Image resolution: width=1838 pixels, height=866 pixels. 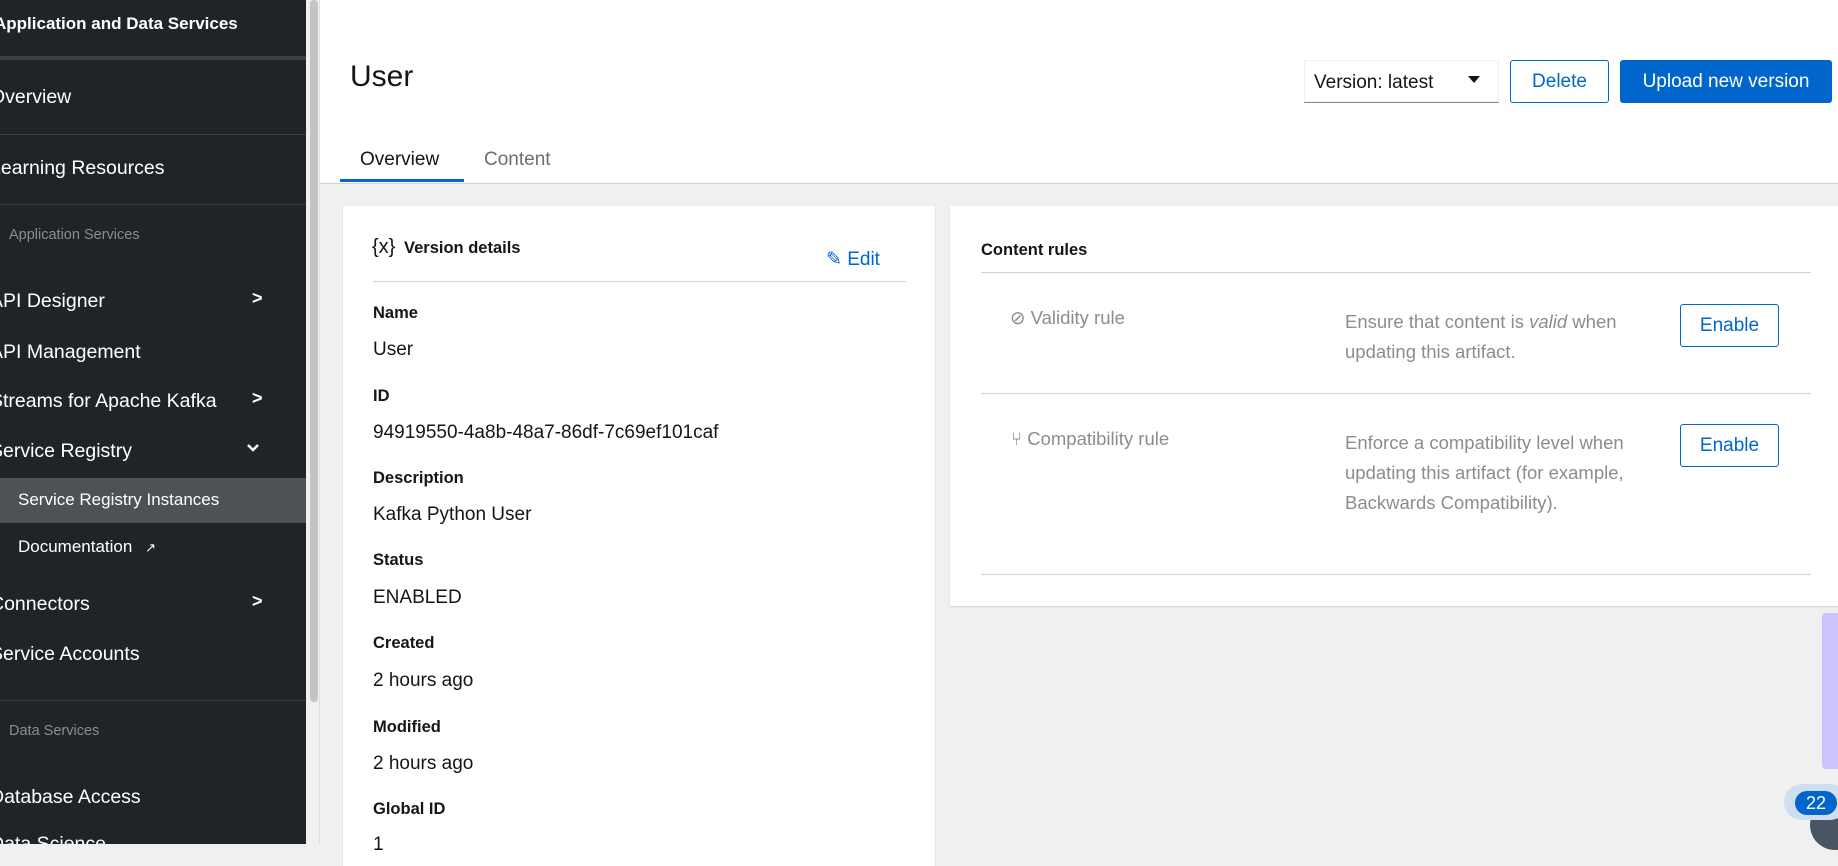 What do you see at coordinates (399, 160) in the screenshot?
I see `tab-overview: Overview` at bounding box center [399, 160].